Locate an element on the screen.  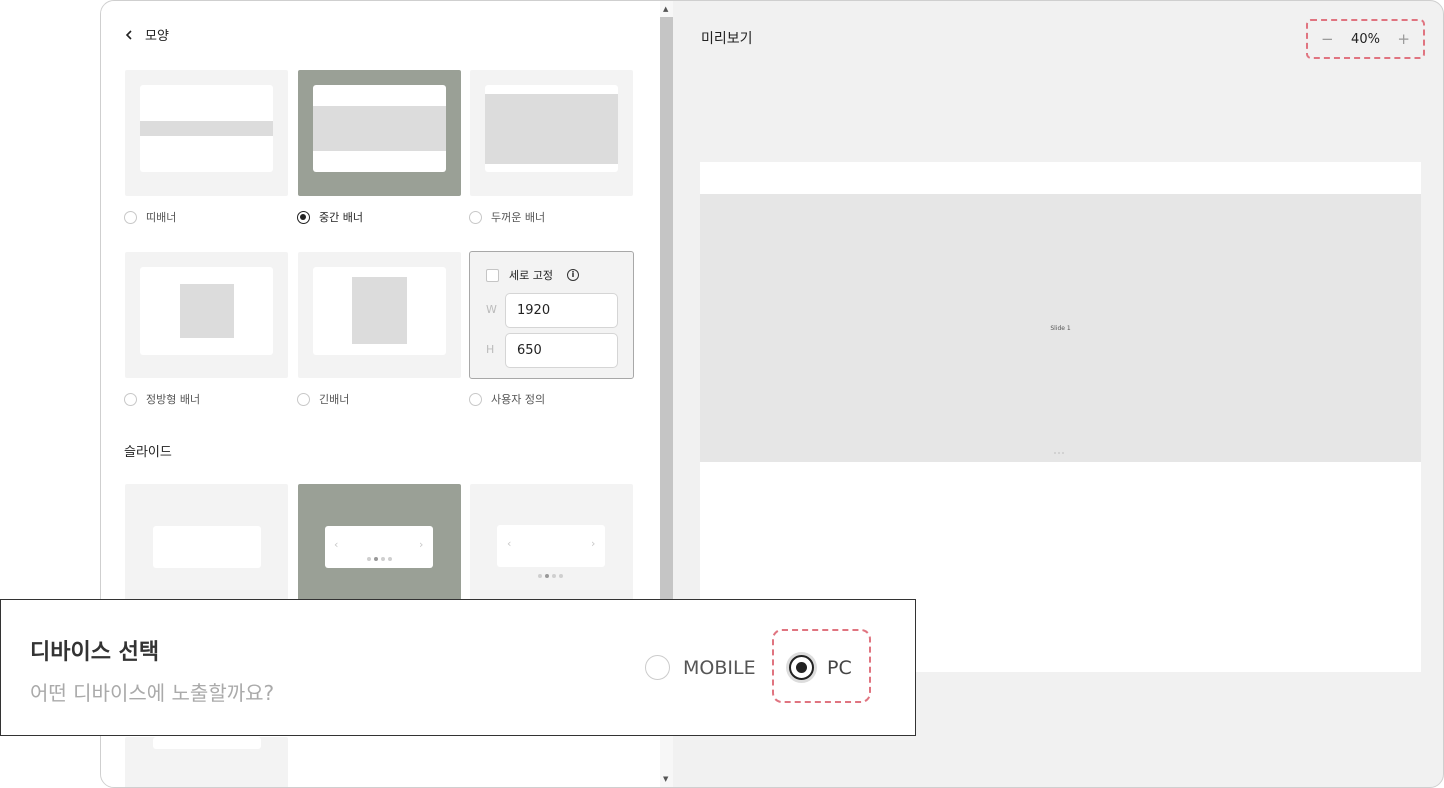
fix-height-checkbox-row: 세로 고정 i is located at coordinates (532, 275).